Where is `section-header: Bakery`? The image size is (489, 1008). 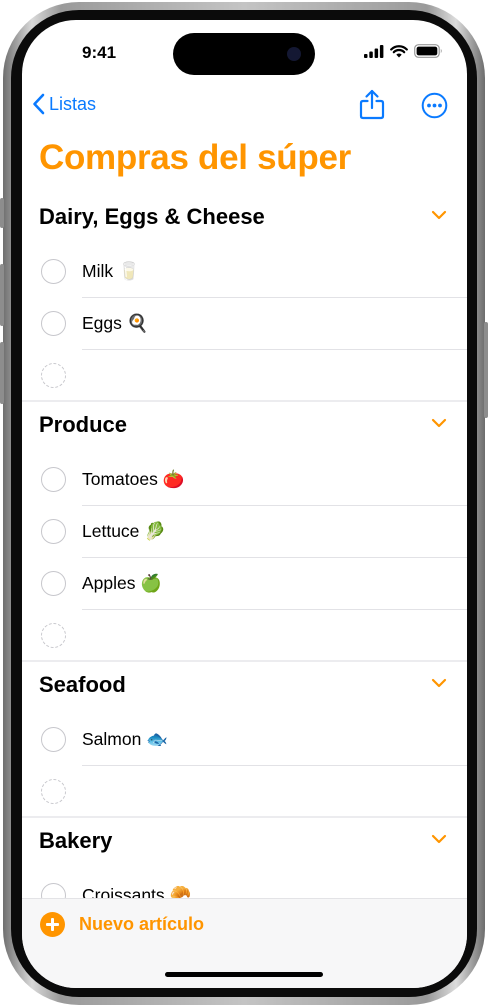 section-header: Bakery is located at coordinates (244, 844).